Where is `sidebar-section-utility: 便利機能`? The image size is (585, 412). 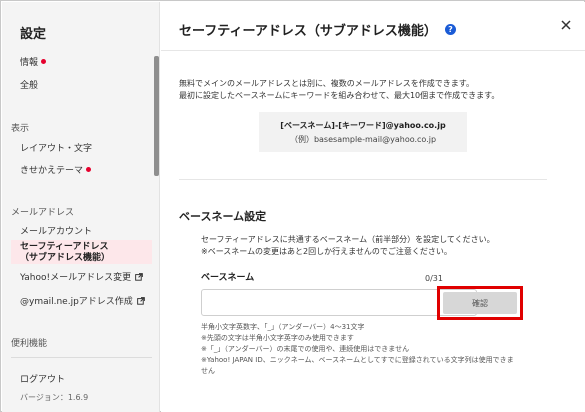 sidebar-section-utility: 便利機能 is located at coordinates (29, 344).